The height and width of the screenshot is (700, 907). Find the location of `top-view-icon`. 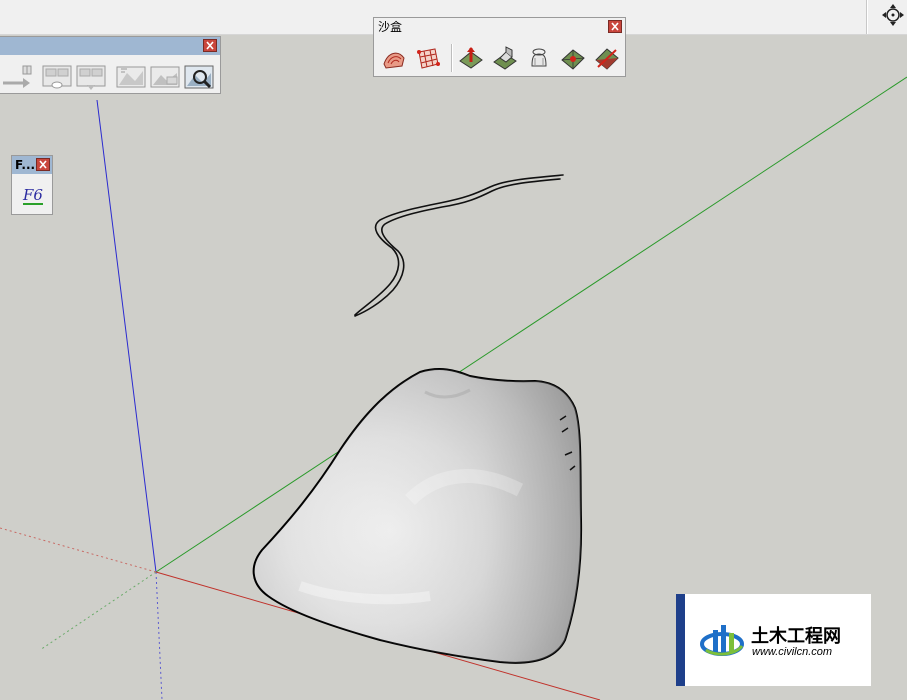

top-view-icon is located at coordinates (165, 77).